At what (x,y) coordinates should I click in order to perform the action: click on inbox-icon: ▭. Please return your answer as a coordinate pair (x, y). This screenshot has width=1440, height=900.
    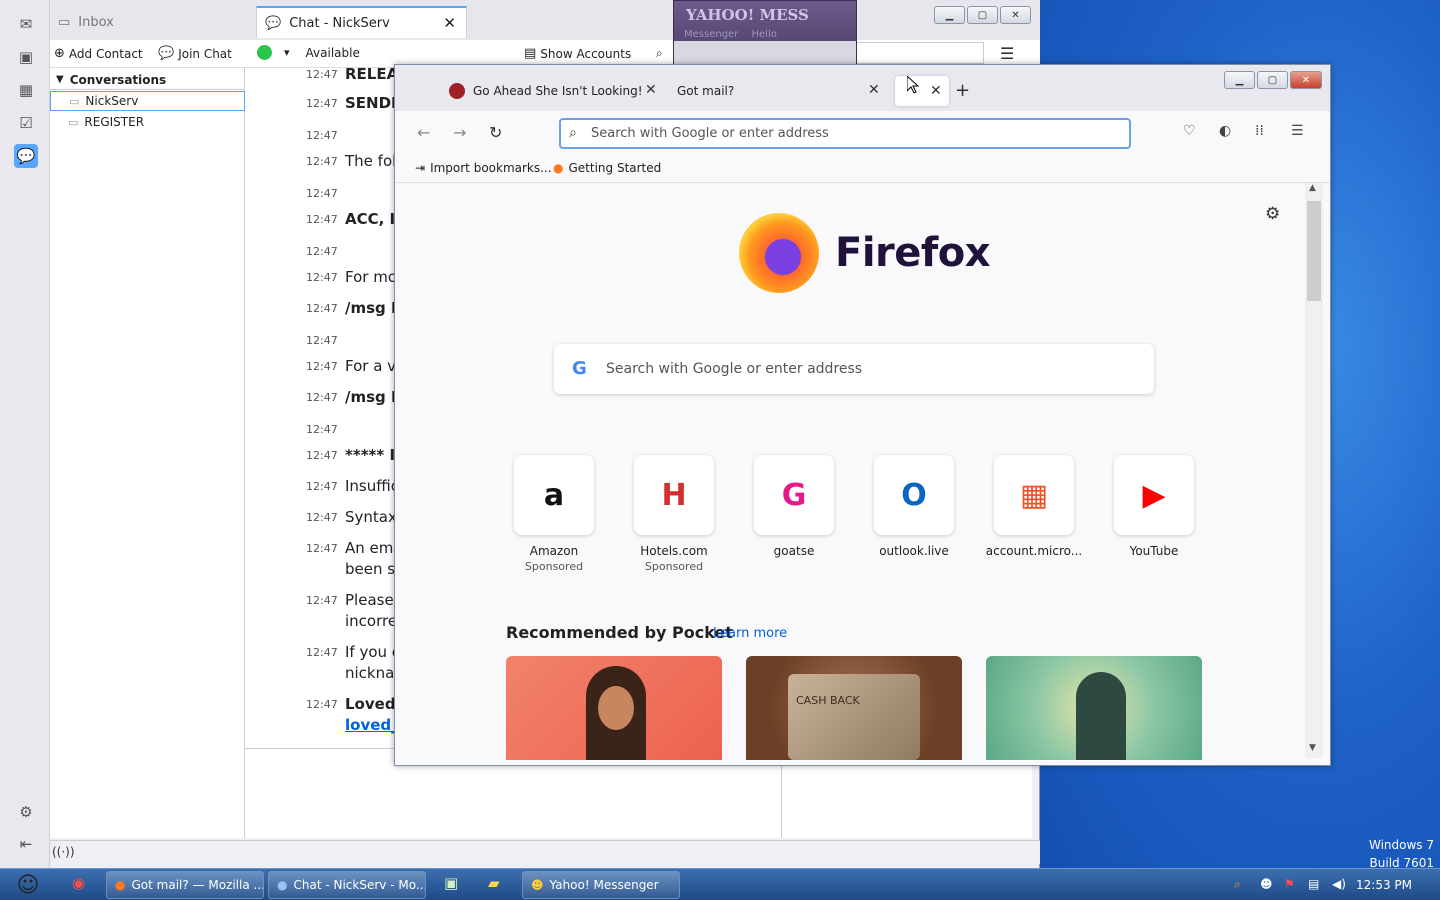
    Looking at the image, I should click on (64, 22).